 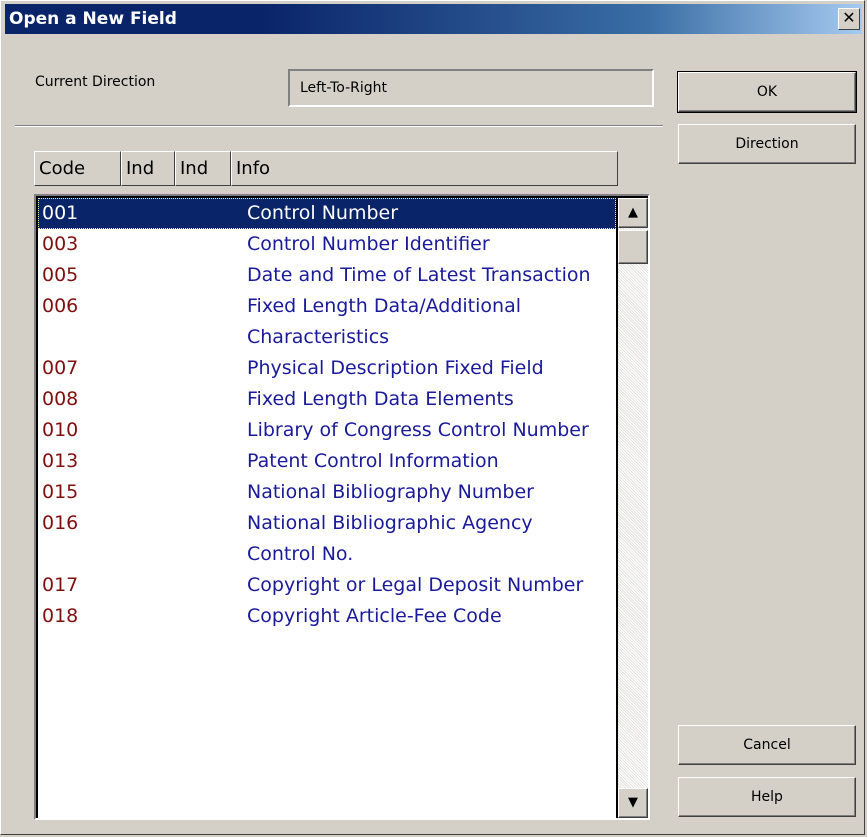 What do you see at coordinates (368, 244) in the screenshot?
I see `field-info: Control Number Identifier` at bounding box center [368, 244].